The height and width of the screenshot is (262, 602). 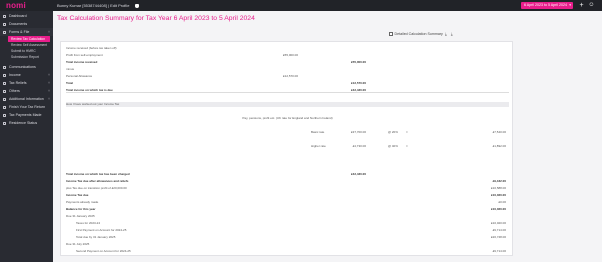 I want to click on sidebar-item-income: Income ˅, so click(x=26, y=75).